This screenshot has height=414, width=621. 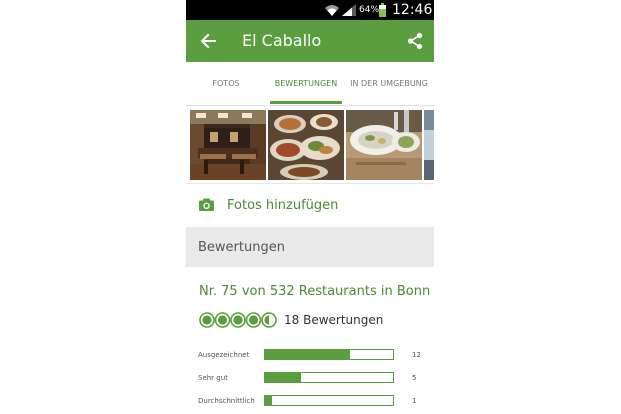 What do you see at coordinates (382, 10) in the screenshot?
I see `battery-icon` at bounding box center [382, 10].